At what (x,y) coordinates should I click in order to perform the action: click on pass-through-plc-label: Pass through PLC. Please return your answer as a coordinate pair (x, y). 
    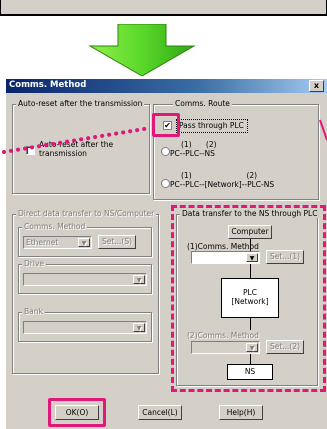
    Looking at the image, I should click on (211, 125).